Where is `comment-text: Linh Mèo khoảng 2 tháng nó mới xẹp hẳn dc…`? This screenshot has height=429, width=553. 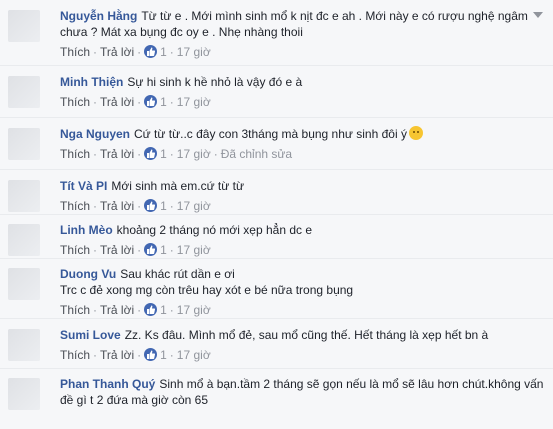
comment-text: Linh Mèo khoảng 2 tháng nó mới xẹp hẳn dc… is located at coordinates (303, 230).